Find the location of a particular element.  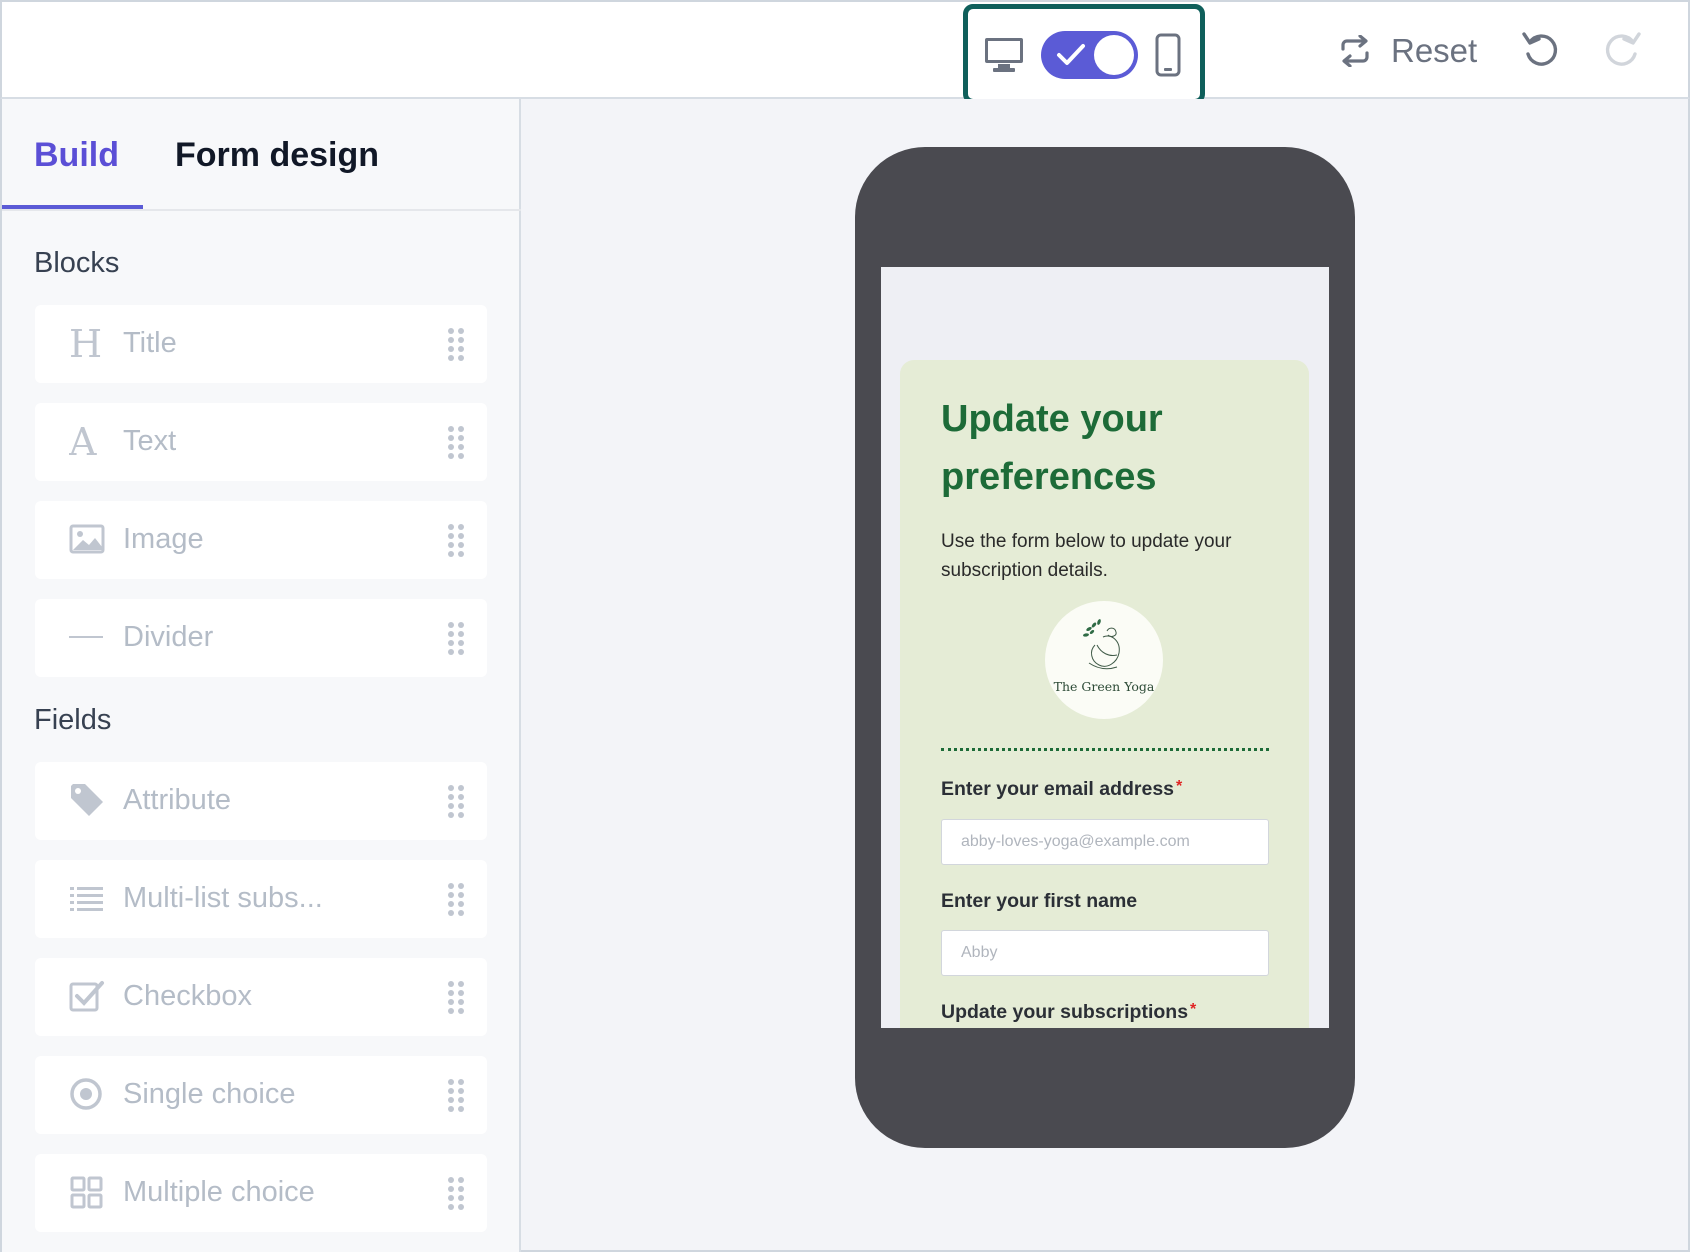

yoga-logo-icon is located at coordinates (1101, 644).